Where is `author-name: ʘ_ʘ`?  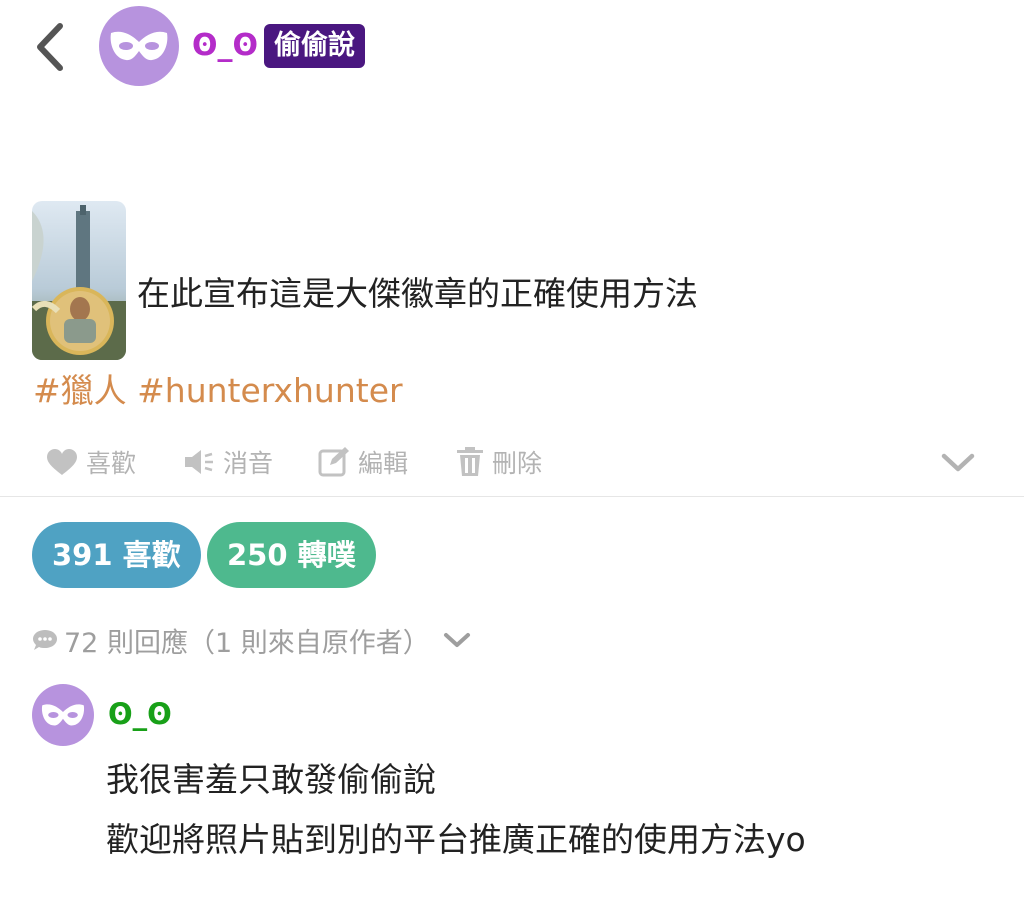
author-name: ʘ_ʘ is located at coordinates (225, 46).